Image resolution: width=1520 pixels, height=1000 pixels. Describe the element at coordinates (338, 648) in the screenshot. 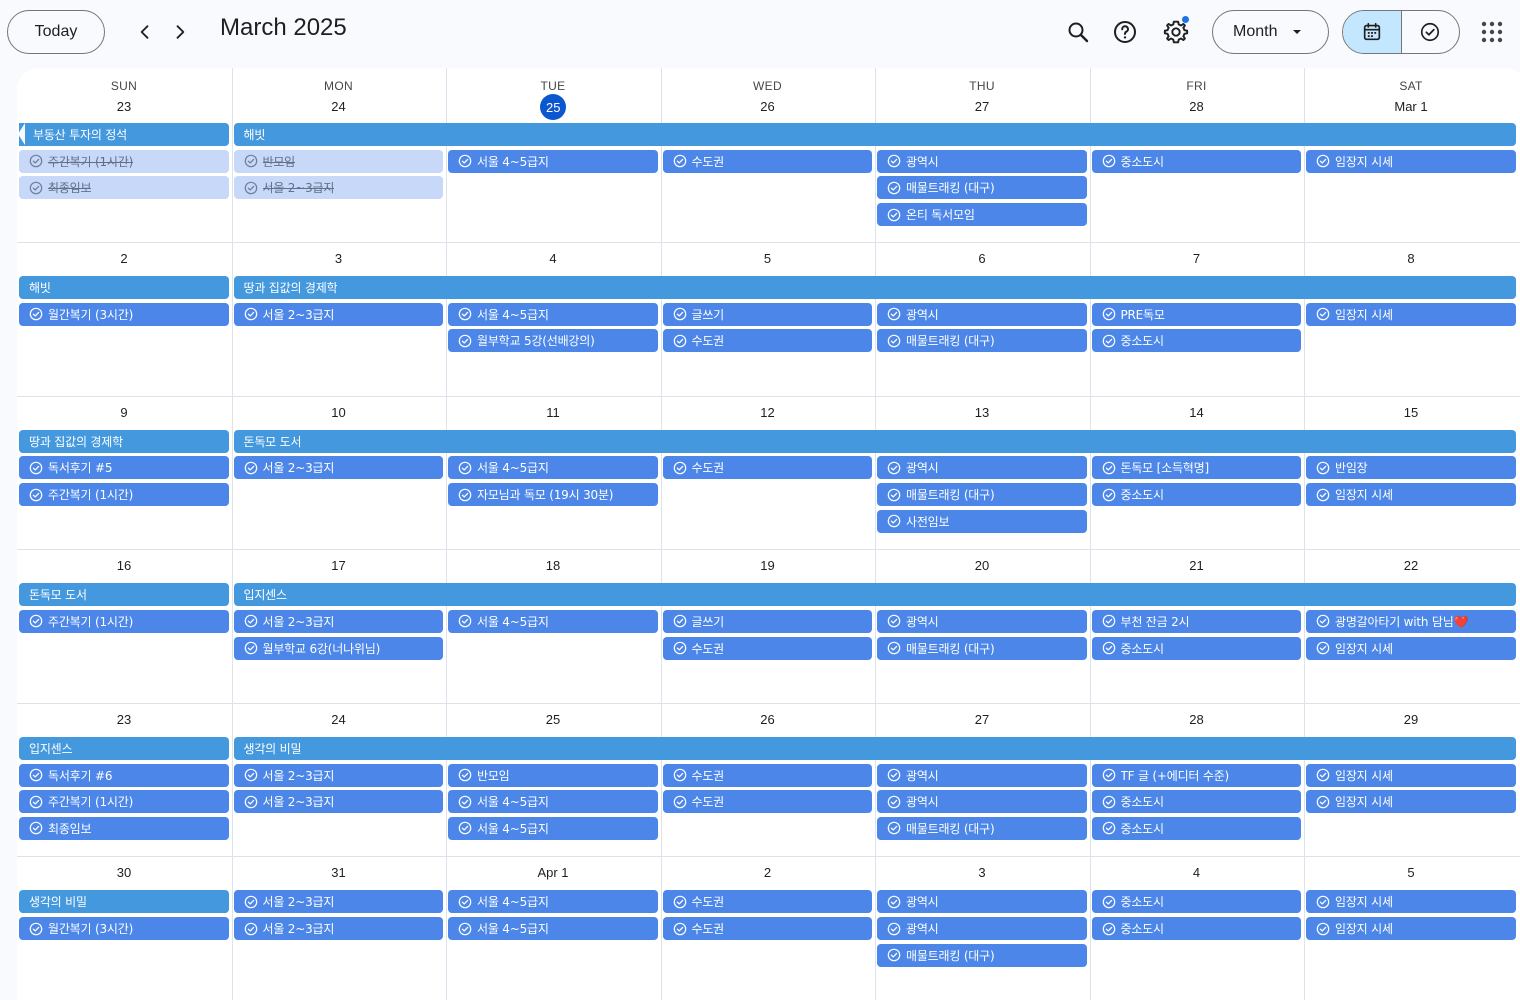

I see `task-chip: 월부학교 6강(너나위님)` at that location.